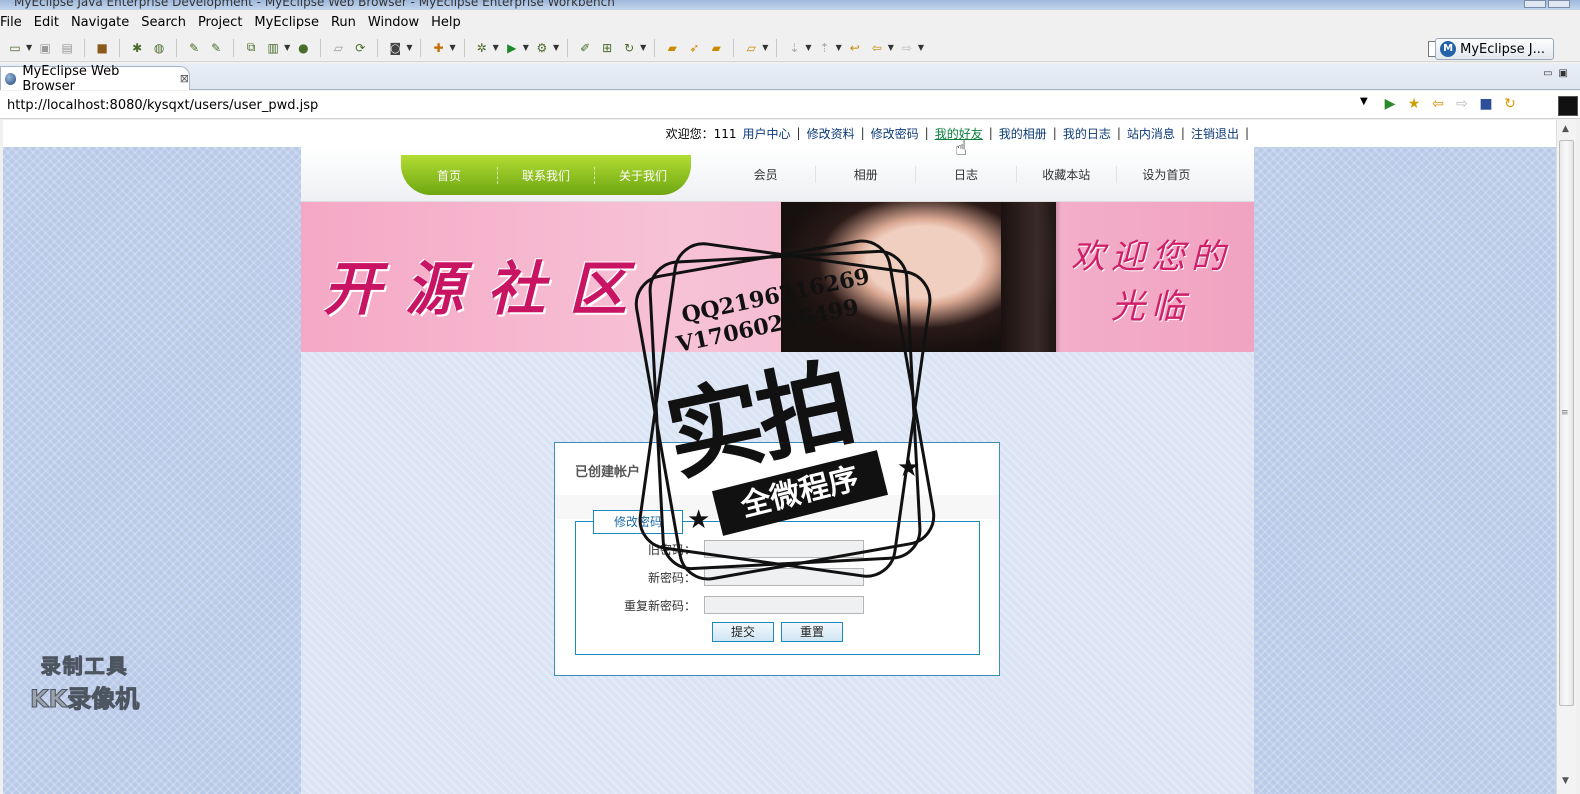 The width and height of the screenshot is (1580, 794). What do you see at coordinates (50, 22) in the screenshot?
I see `menu-edit: Edit` at bounding box center [50, 22].